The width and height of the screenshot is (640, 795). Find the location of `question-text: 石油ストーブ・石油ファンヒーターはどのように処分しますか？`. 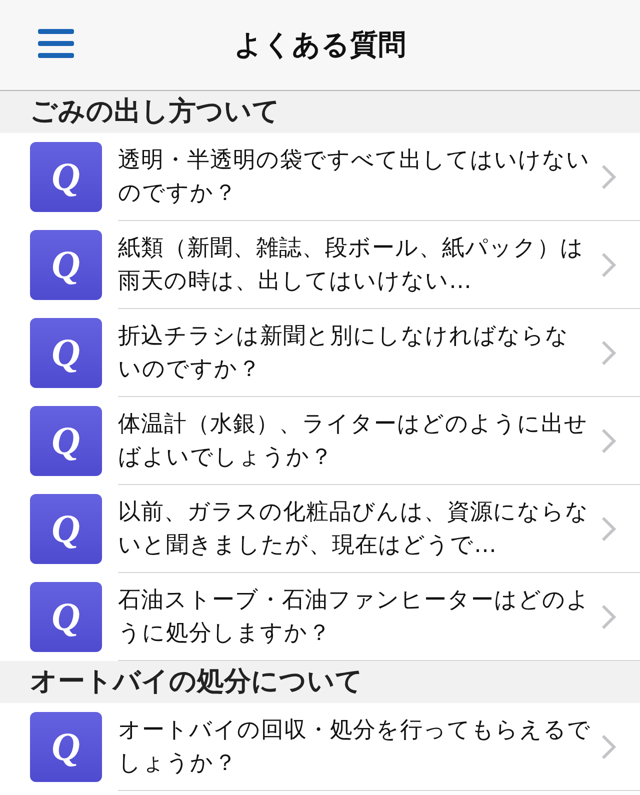

question-text: 石油ストーブ・石油ファンヒーターはどのように処分しますか？ is located at coordinates (355, 617).